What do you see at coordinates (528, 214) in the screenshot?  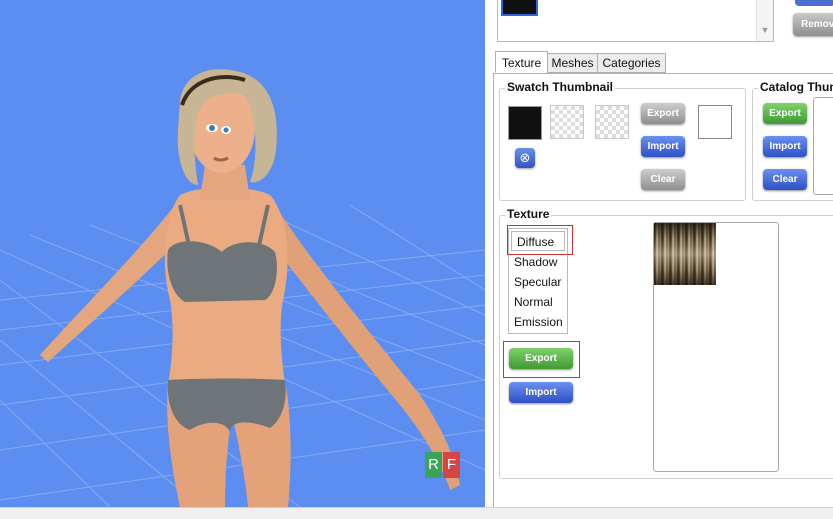 I see `texture-title: Texture` at bounding box center [528, 214].